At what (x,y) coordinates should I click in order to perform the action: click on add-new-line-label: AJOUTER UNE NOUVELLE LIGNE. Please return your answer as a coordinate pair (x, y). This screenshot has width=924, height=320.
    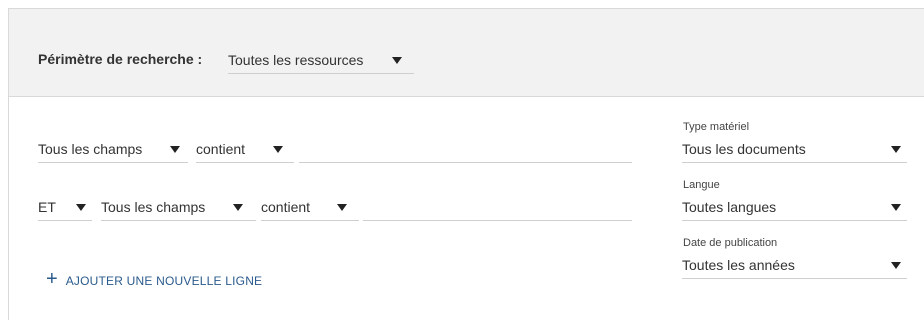
    Looking at the image, I should click on (164, 280).